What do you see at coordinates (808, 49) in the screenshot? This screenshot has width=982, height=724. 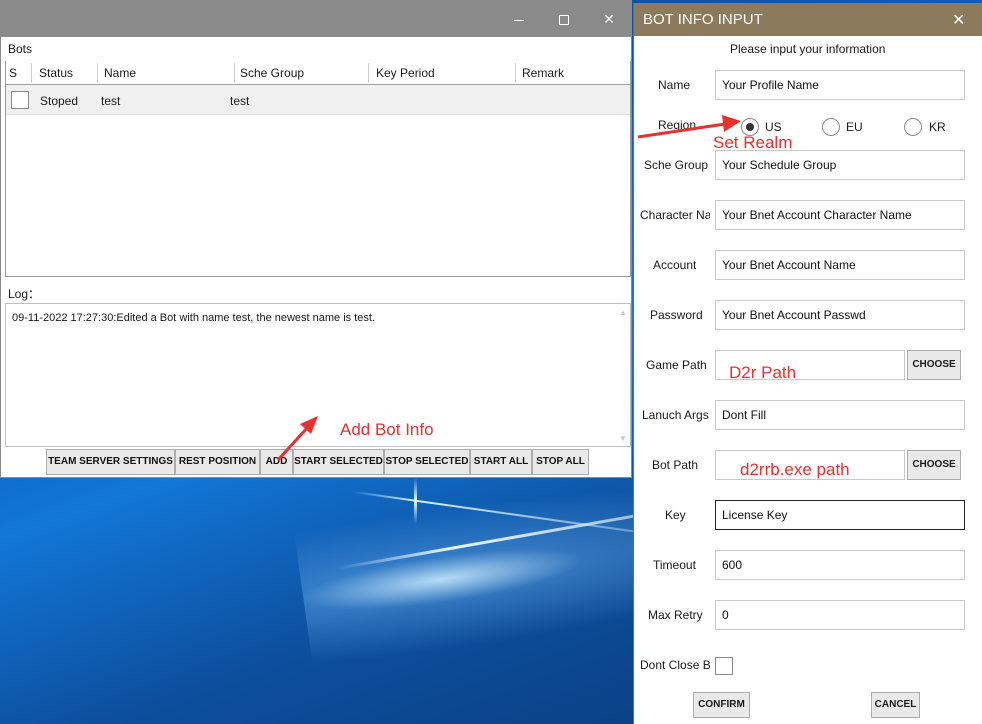 I see `dialog-subtitle: Please input your information` at bounding box center [808, 49].